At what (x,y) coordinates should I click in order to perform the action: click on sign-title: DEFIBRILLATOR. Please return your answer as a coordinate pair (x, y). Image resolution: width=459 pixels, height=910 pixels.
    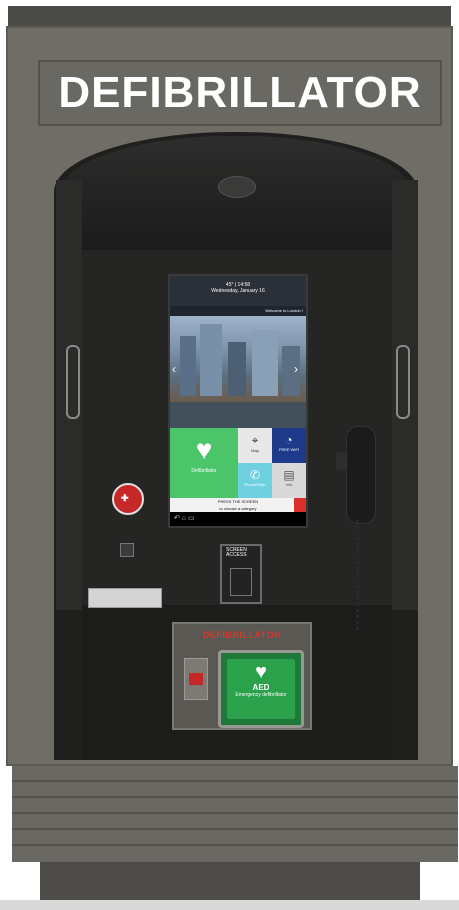
    Looking at the image, I should click on (240, 92).